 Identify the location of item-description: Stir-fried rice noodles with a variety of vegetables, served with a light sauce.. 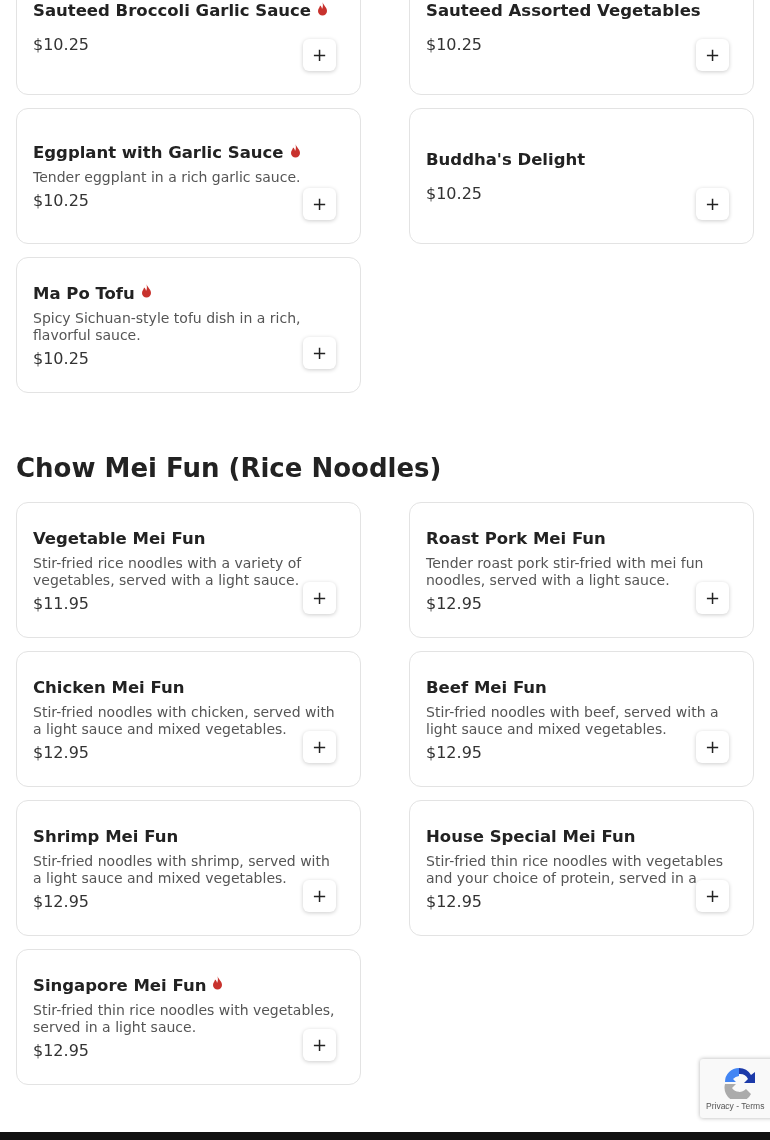
(168, 571).